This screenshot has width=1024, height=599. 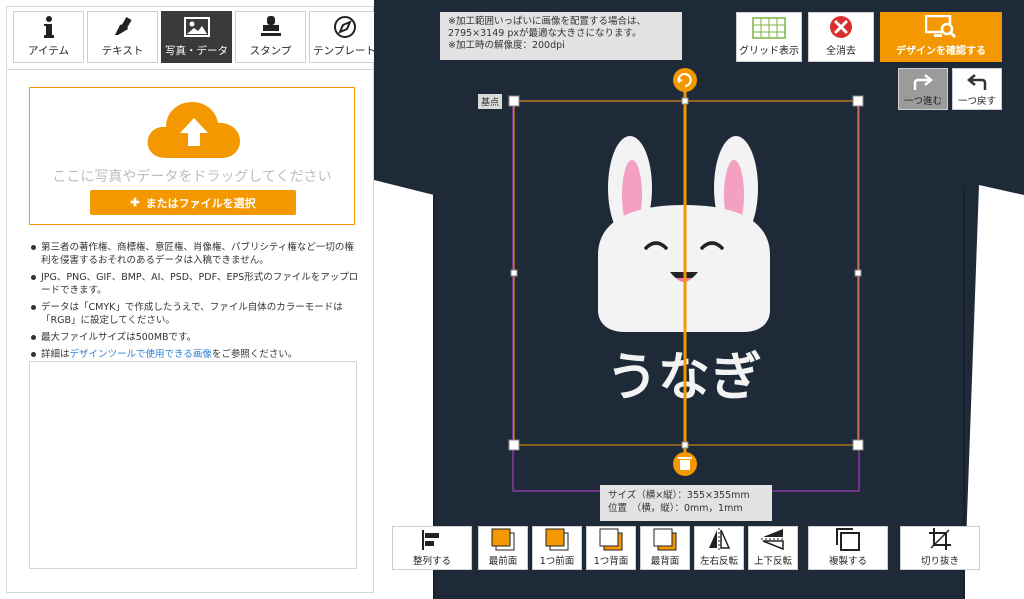 I want to click on duplicate-label: 複製する, so click(x=847, y=561).